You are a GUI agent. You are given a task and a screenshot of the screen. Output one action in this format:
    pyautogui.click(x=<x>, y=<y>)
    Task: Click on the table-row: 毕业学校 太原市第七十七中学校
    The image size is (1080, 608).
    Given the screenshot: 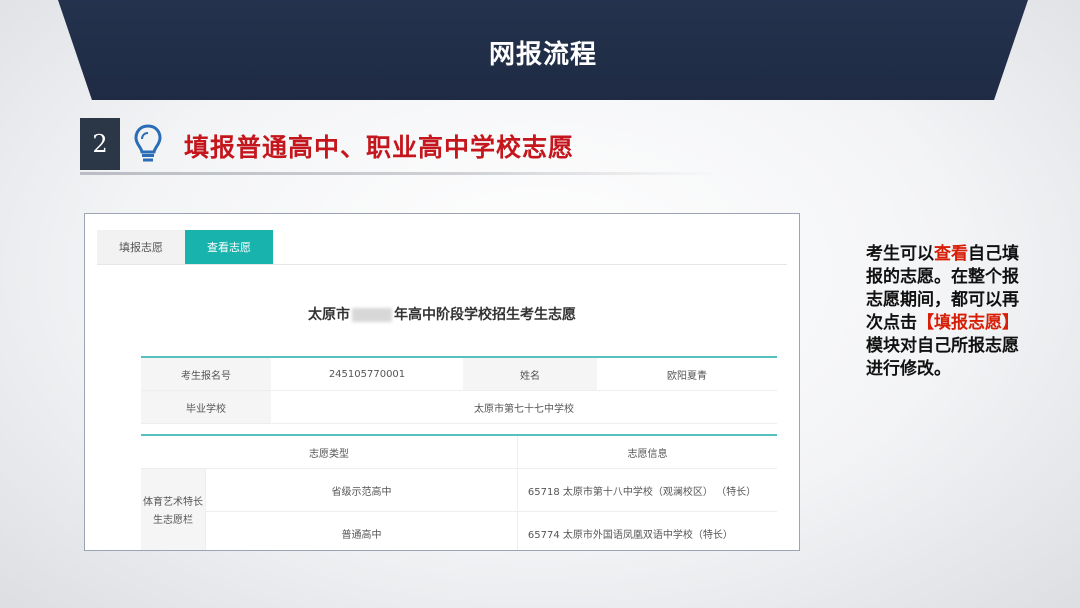 What is the action you would take?
    pyautogui.click(x=459, y=407)
    